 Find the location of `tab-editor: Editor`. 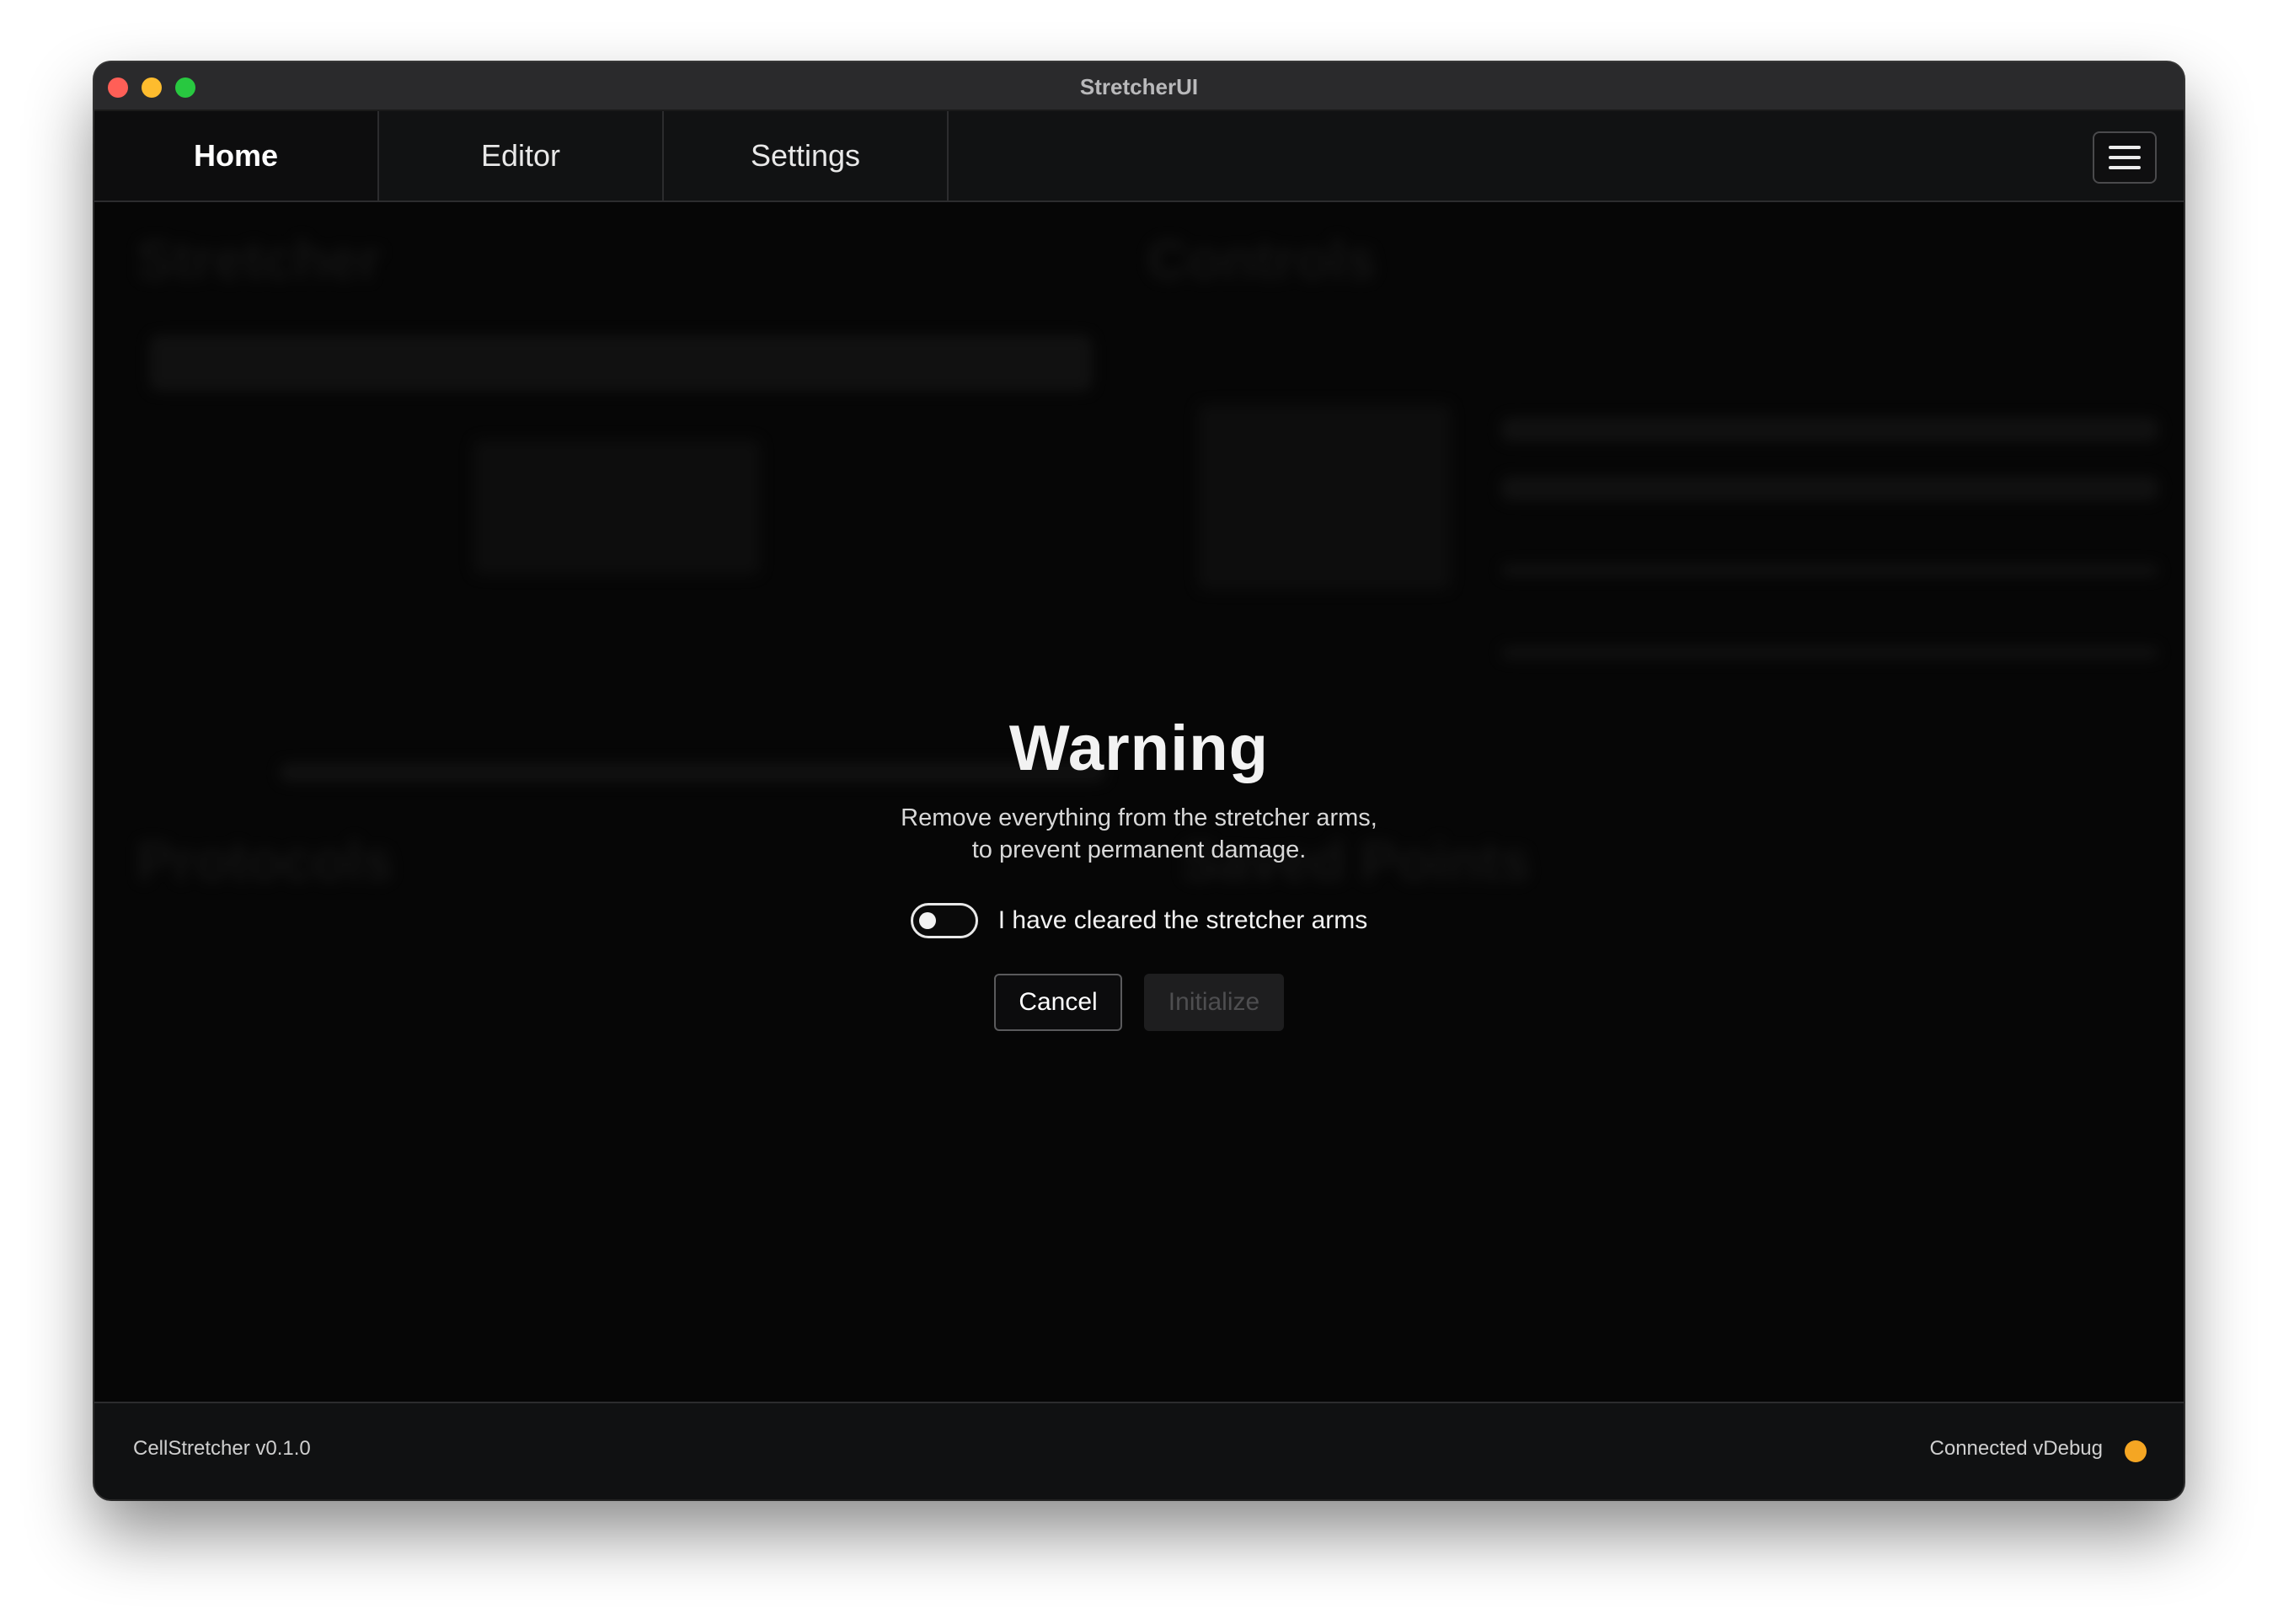

tab-editor: Editor is located at coordinates (521, 155).